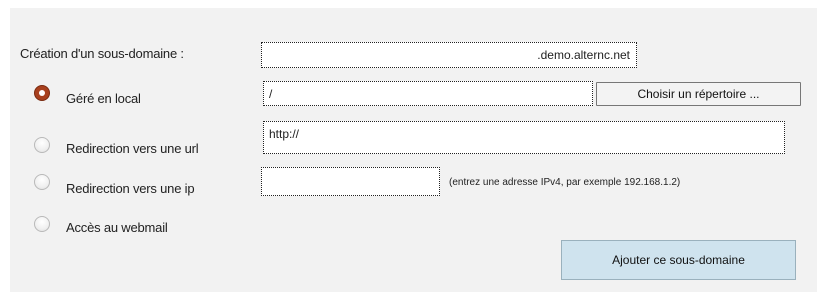 Image resolution: width=827 pixels, height=300 pixels. What do you see at coordinates (132, 148) in the screenshot?
I see `radio-url-redirect-label: Redirection vers une url` at bounding box center [132, 148].